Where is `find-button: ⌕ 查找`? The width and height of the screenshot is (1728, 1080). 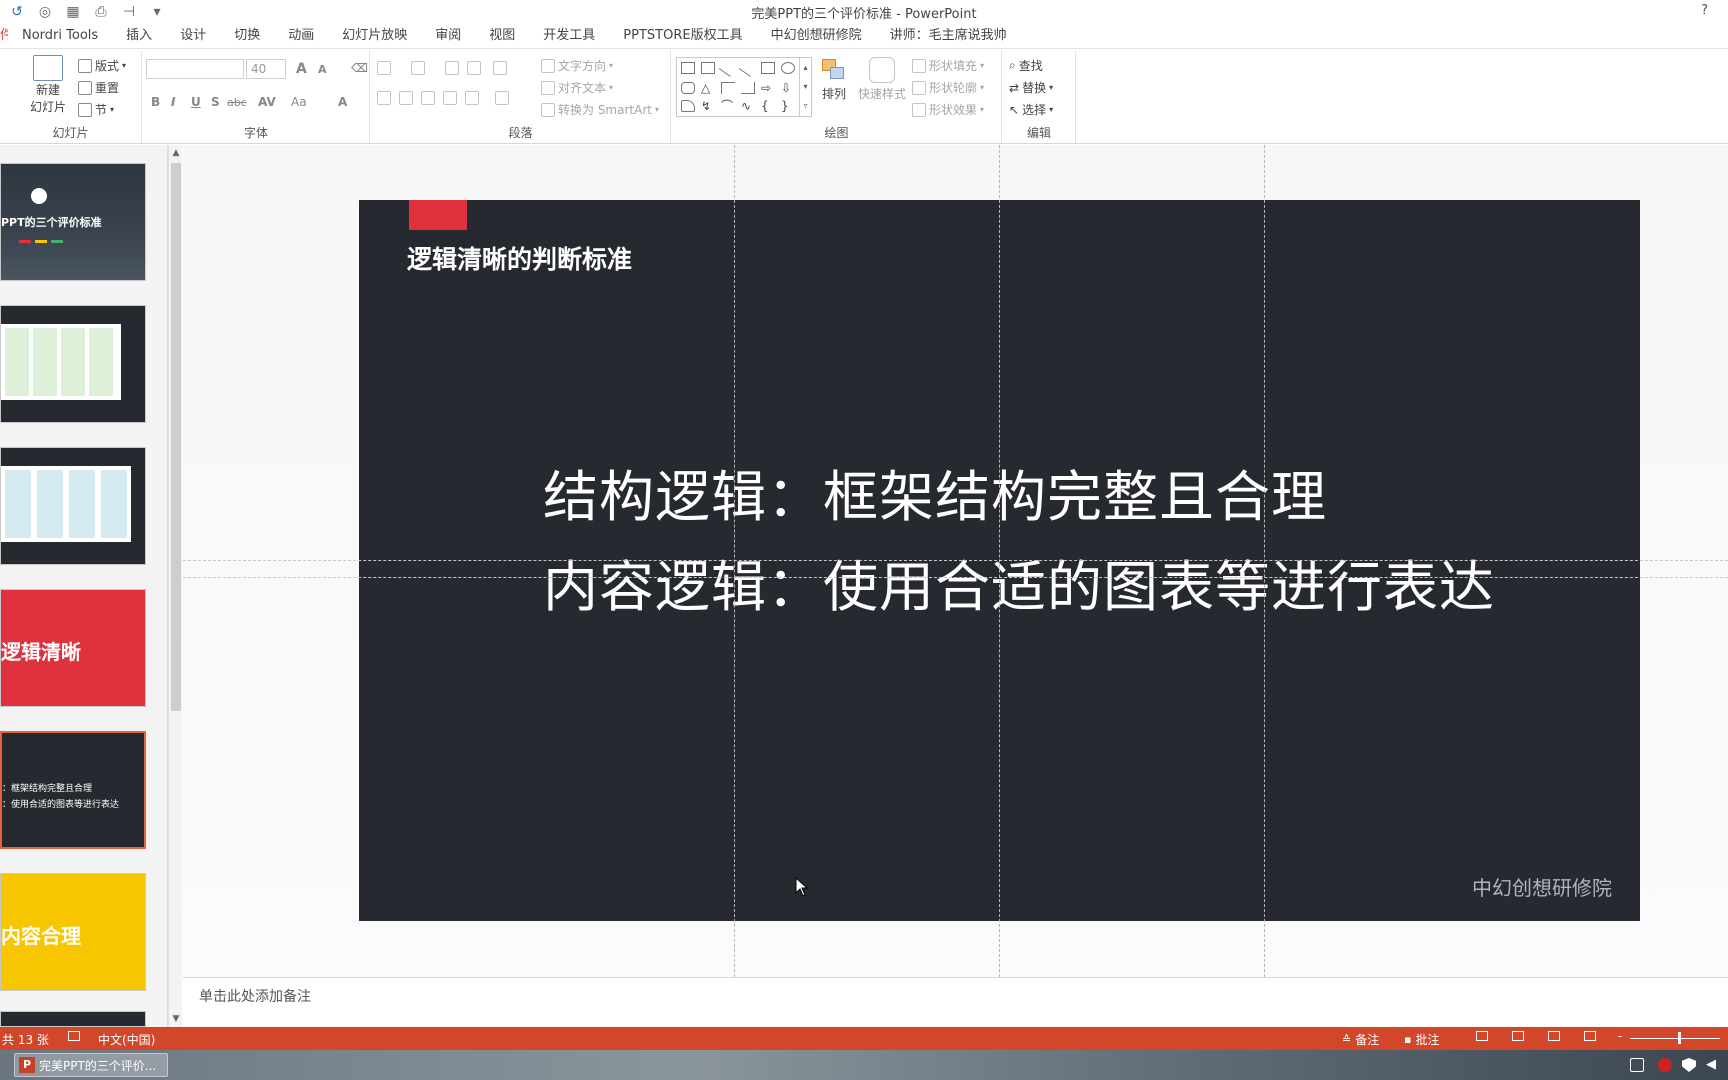
find-button: ⌕ 查找 is located at coordinates (1026, 65).